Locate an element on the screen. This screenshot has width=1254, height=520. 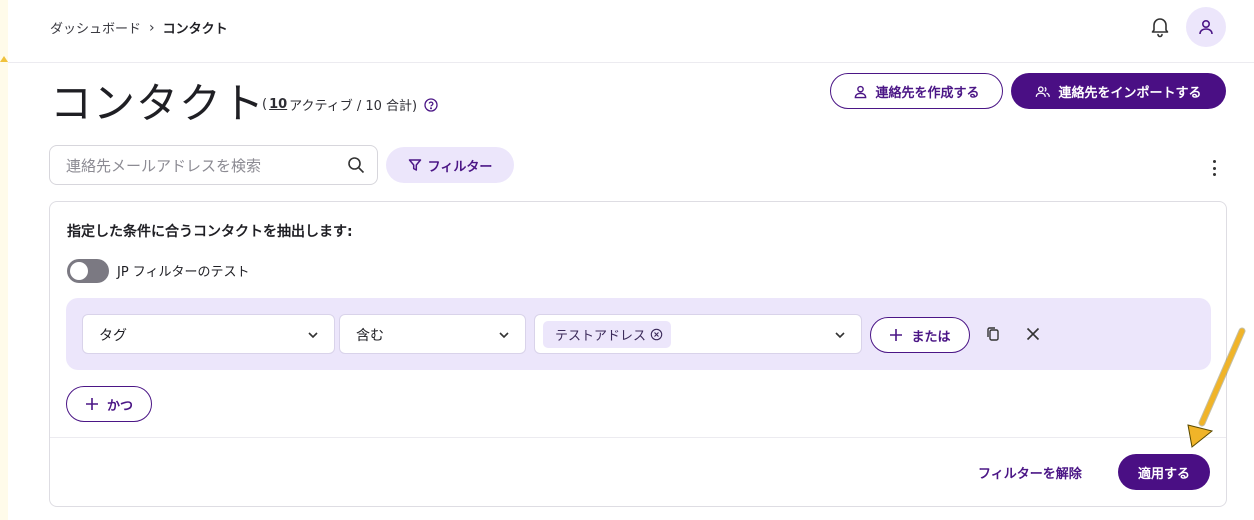
filter-button: フィルター is located at coordinates (450, 165).